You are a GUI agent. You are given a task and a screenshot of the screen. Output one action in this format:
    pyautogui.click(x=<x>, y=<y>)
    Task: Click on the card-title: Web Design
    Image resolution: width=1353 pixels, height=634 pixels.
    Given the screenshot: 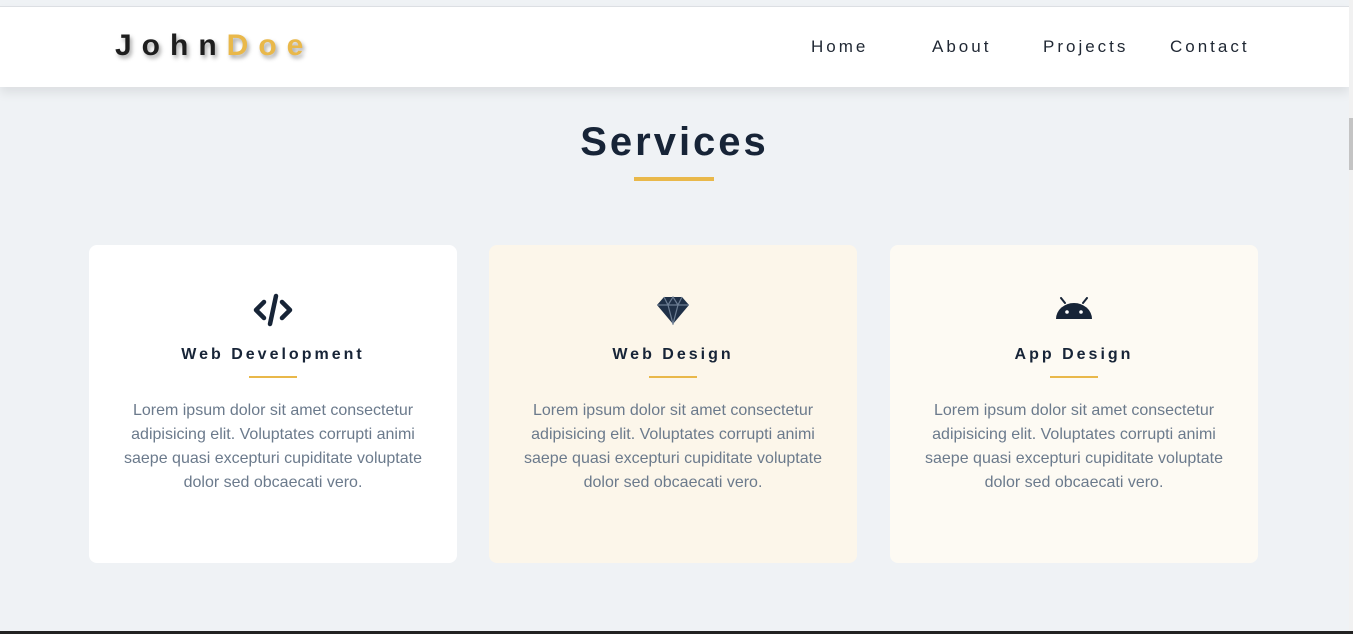 What is the action you would take?
    pyautogui.click(x=673, y=354)
    